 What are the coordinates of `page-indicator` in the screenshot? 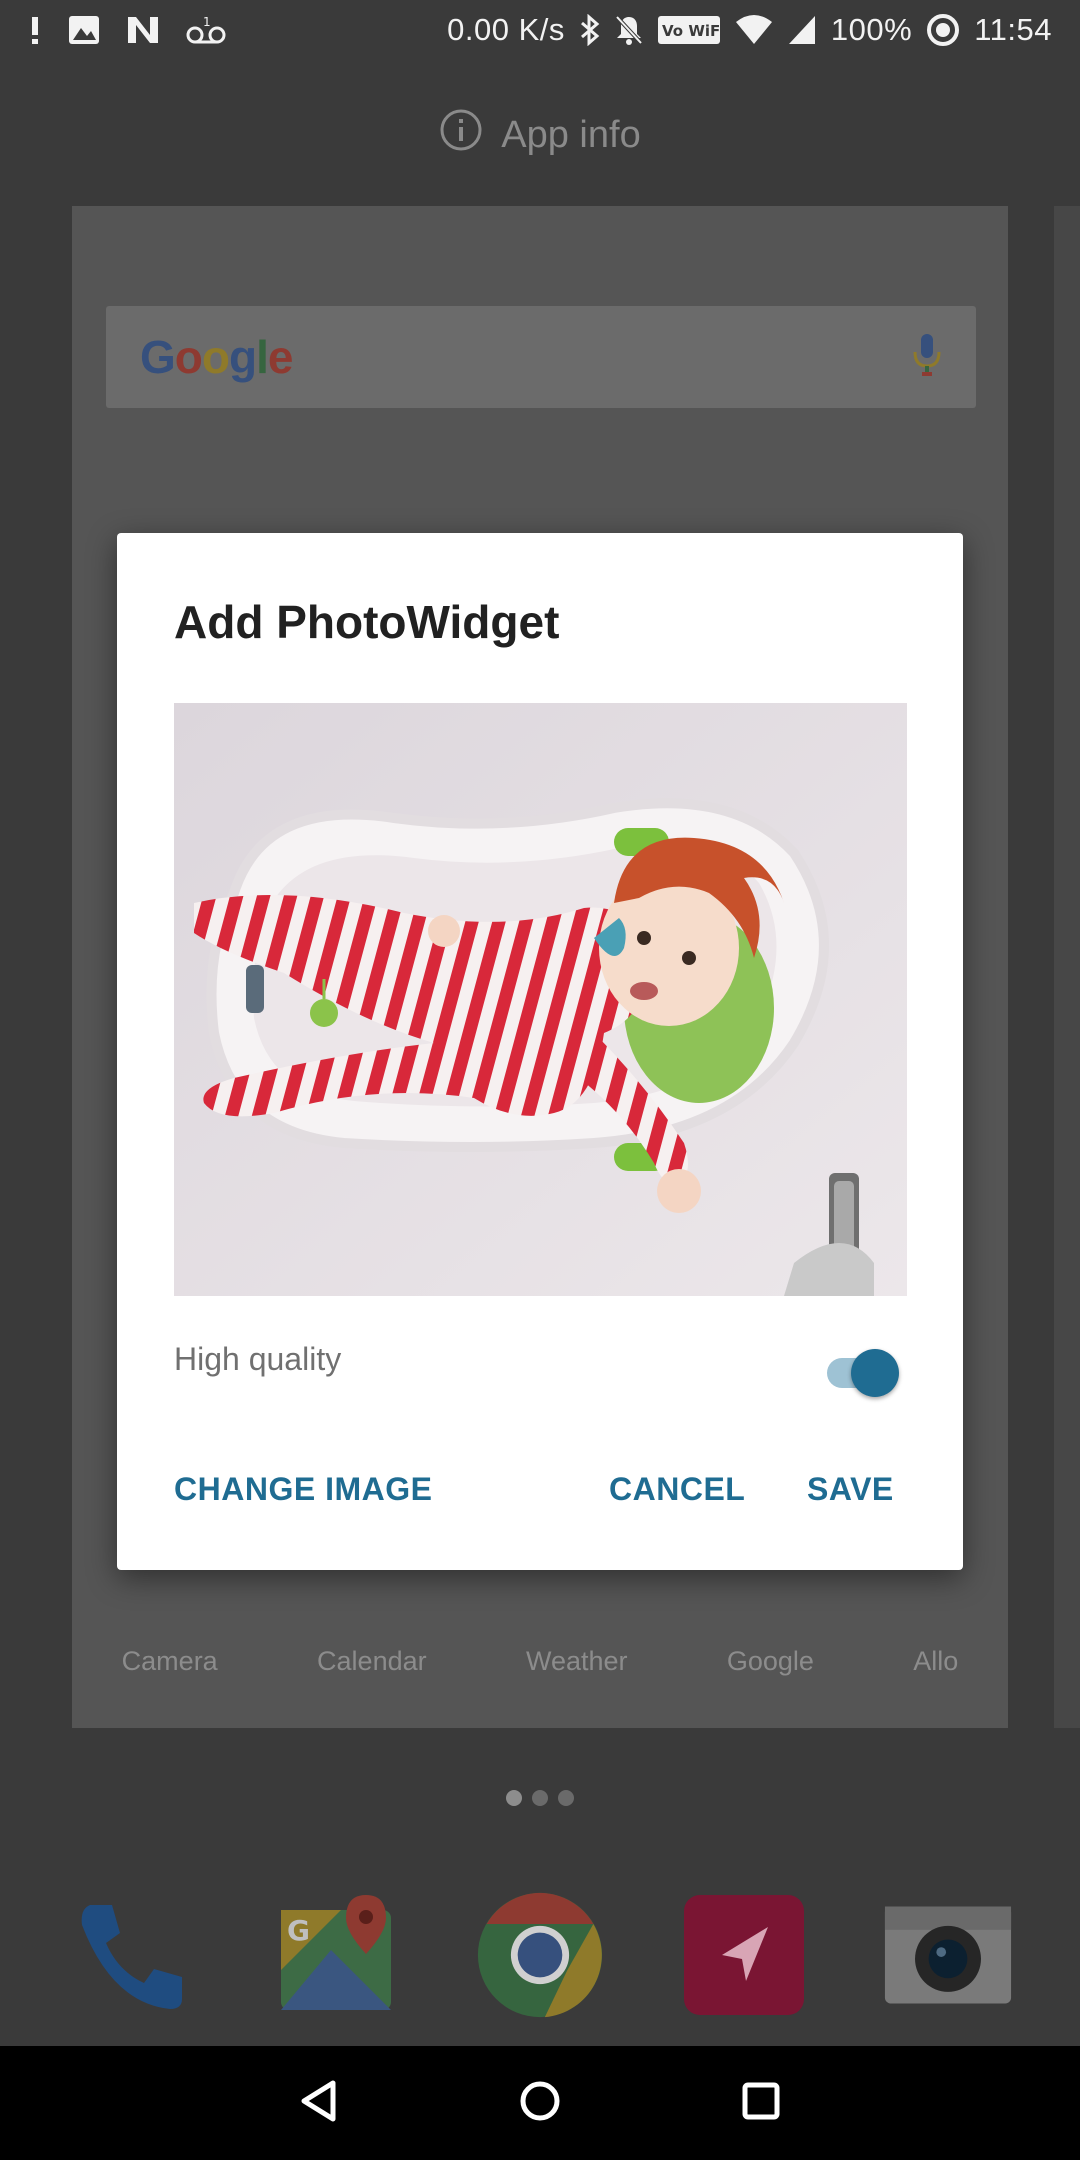 It's located at (540, 1798).